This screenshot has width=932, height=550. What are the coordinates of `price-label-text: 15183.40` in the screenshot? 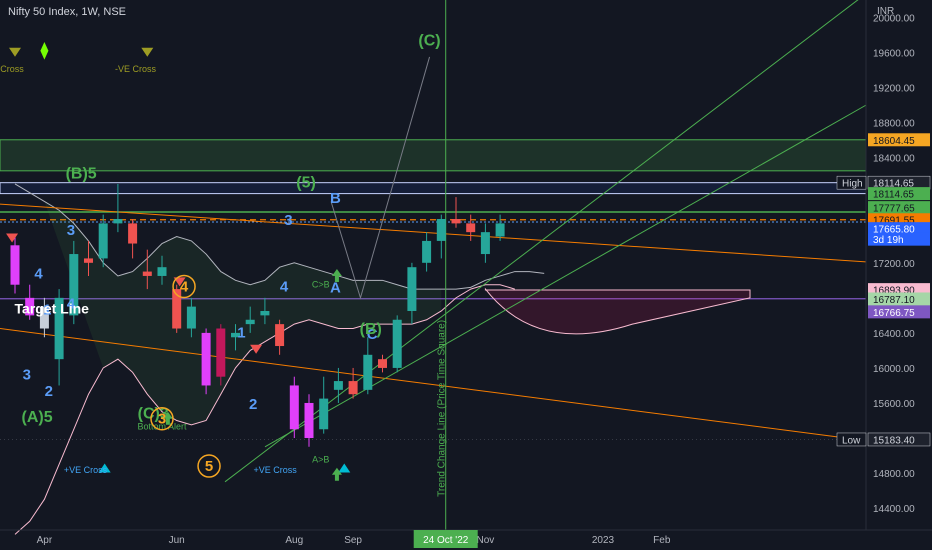 It's located at (894, 440).